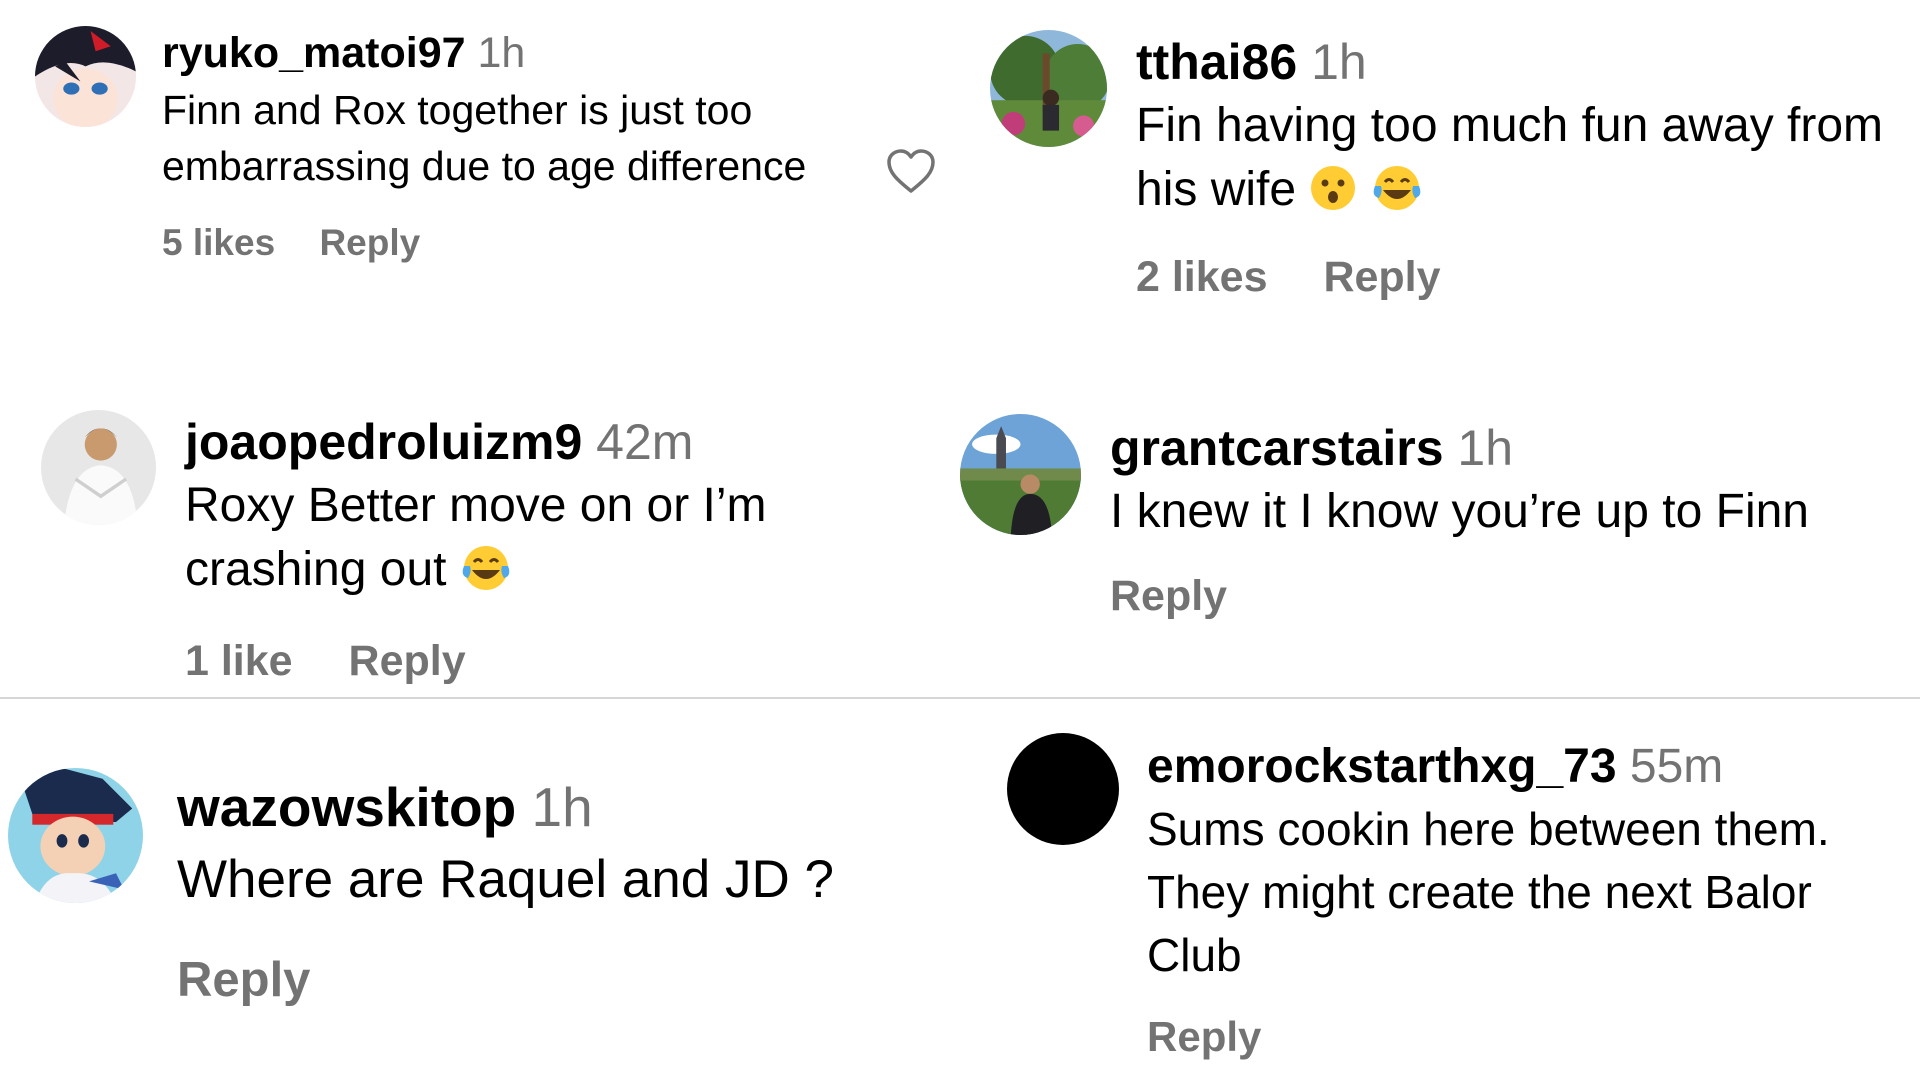 This screenshot has width=1920, height=1080. Describe the element at coordinates (346, 807) in the screenshot. I see `username: wazowskitop` at that location.